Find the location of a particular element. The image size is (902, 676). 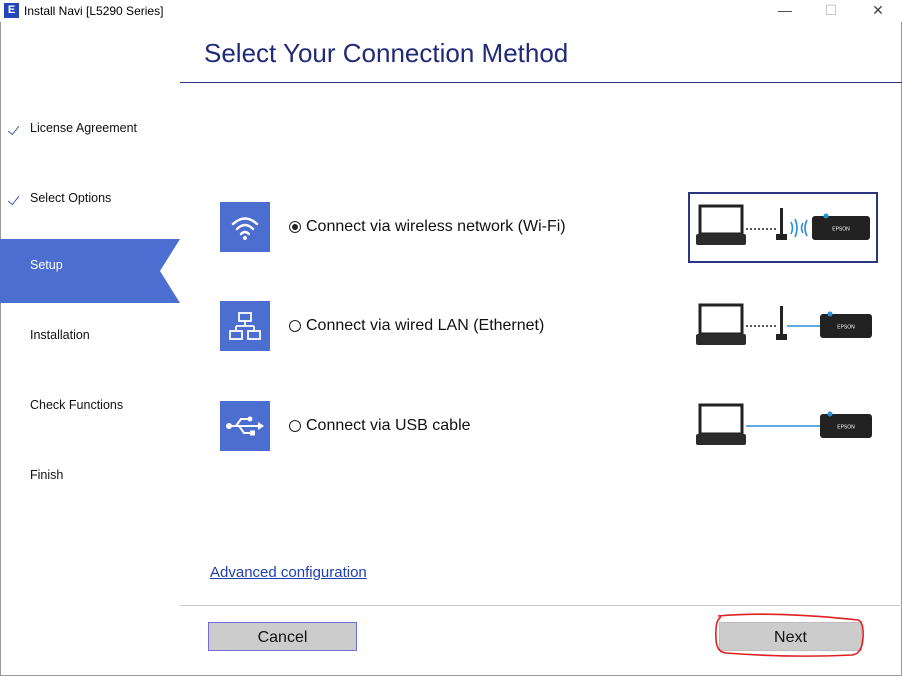

app-icon: E is located at coordinates (11, 10).